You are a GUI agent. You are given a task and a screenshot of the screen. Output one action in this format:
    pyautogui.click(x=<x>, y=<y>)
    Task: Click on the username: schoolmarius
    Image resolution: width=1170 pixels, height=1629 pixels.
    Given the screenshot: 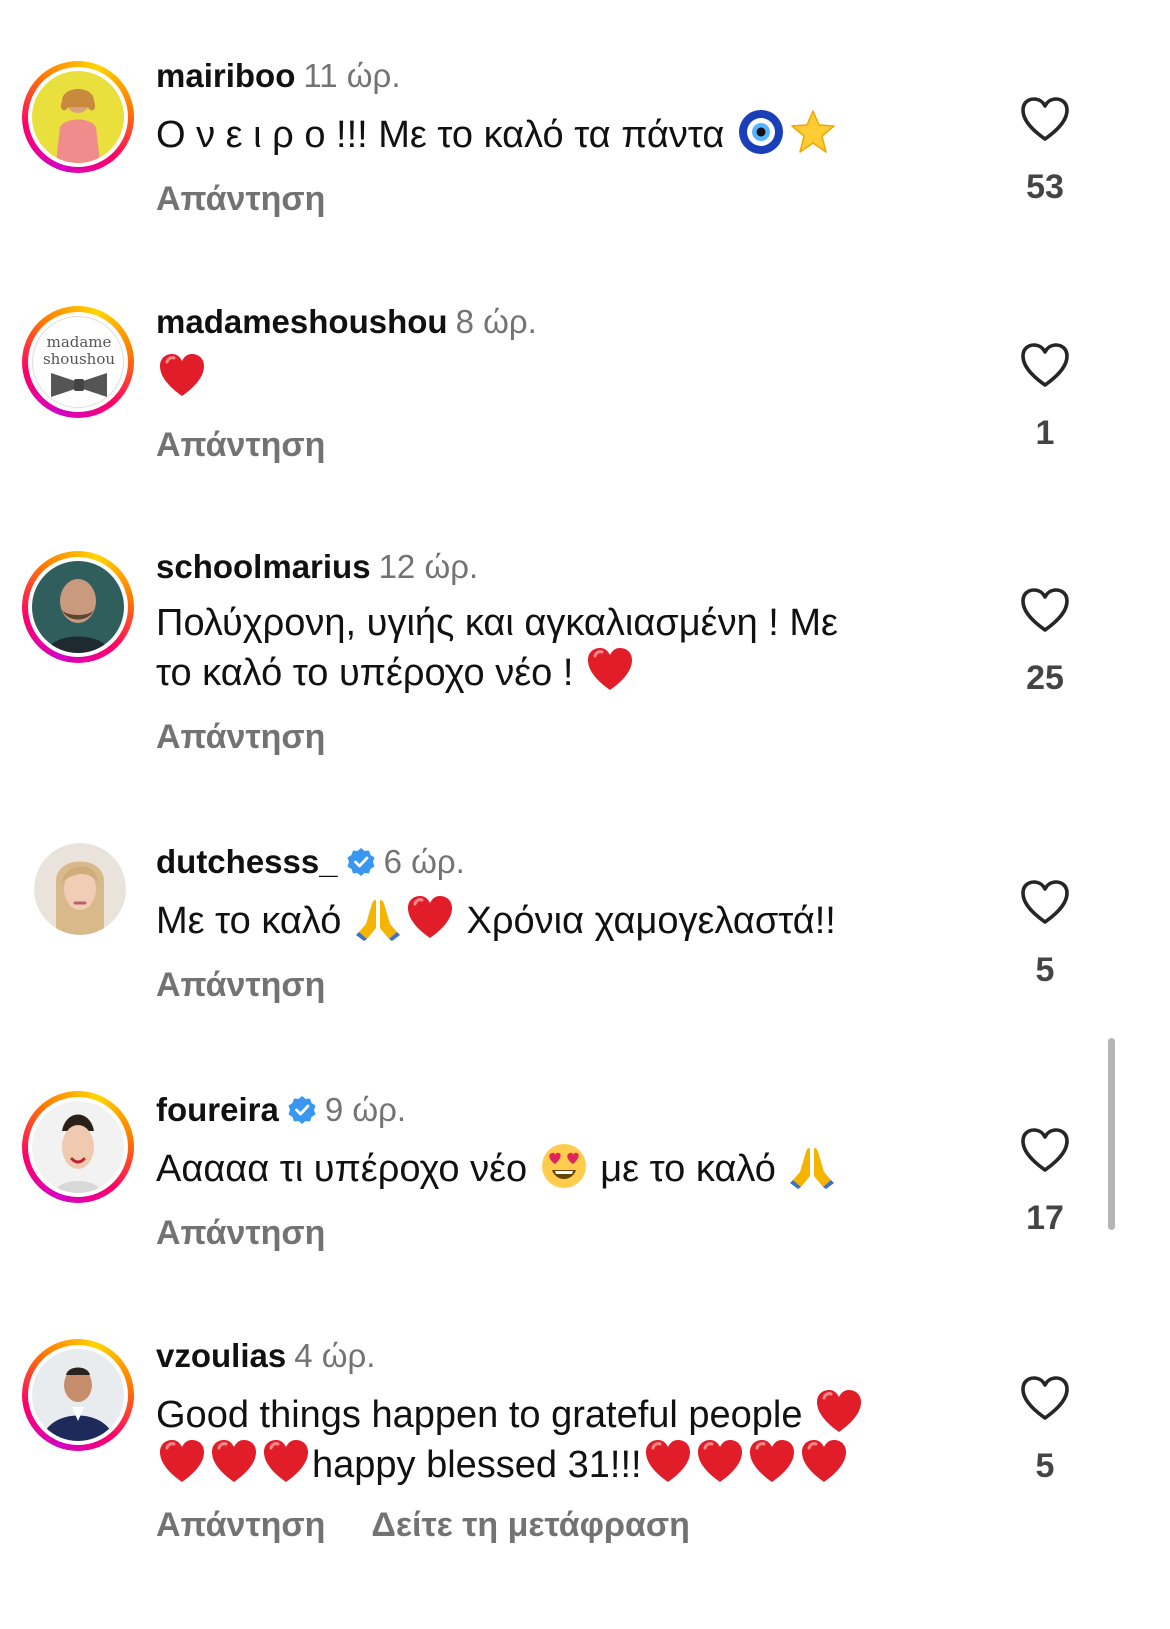 What is the action you would take?
    pyautogui.click(x=263, y=566)
    